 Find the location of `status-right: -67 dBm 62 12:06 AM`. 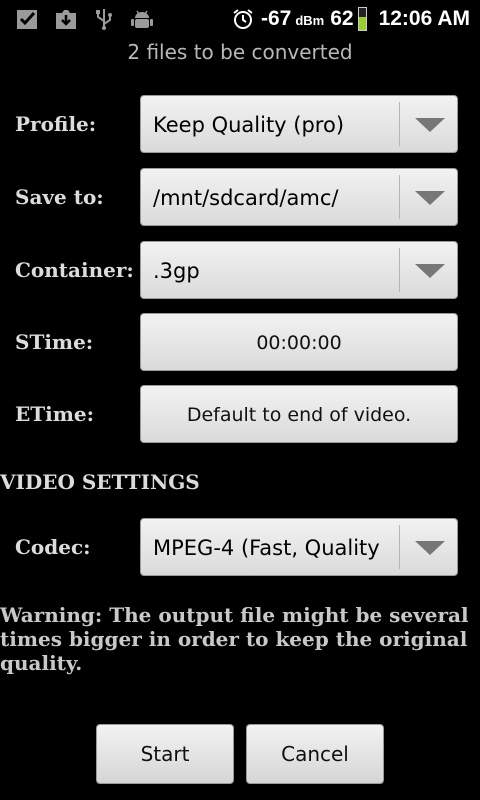

status-right: -67 dBm 62 12:06 AM is located at coordinates (350, 19).